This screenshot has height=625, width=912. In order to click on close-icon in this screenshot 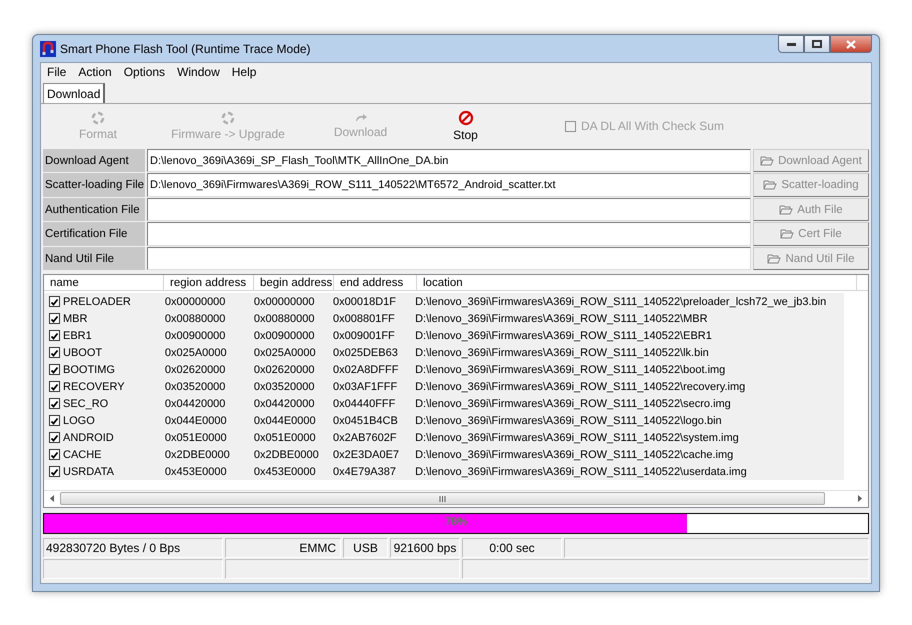, I will do `click(851, 44)`.